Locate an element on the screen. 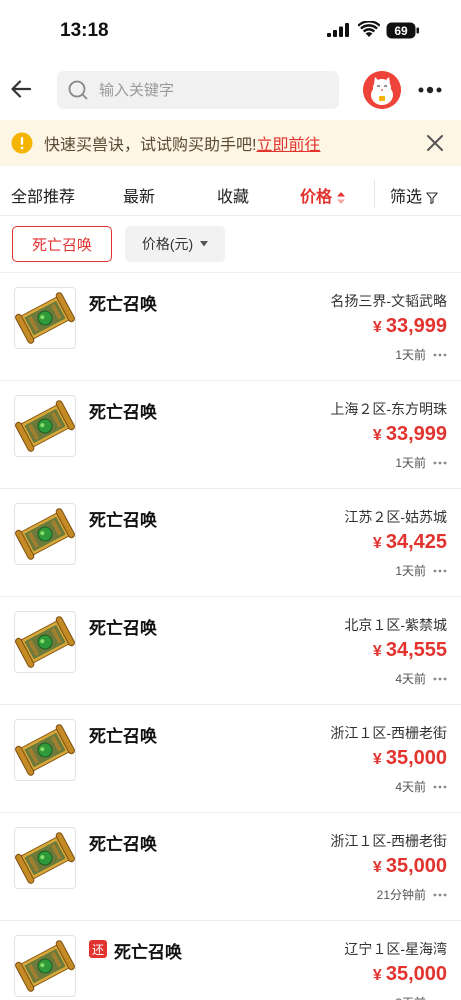 The height and width of the screenshot is (1000, 461). search-input is located at coordinates (214, 90).